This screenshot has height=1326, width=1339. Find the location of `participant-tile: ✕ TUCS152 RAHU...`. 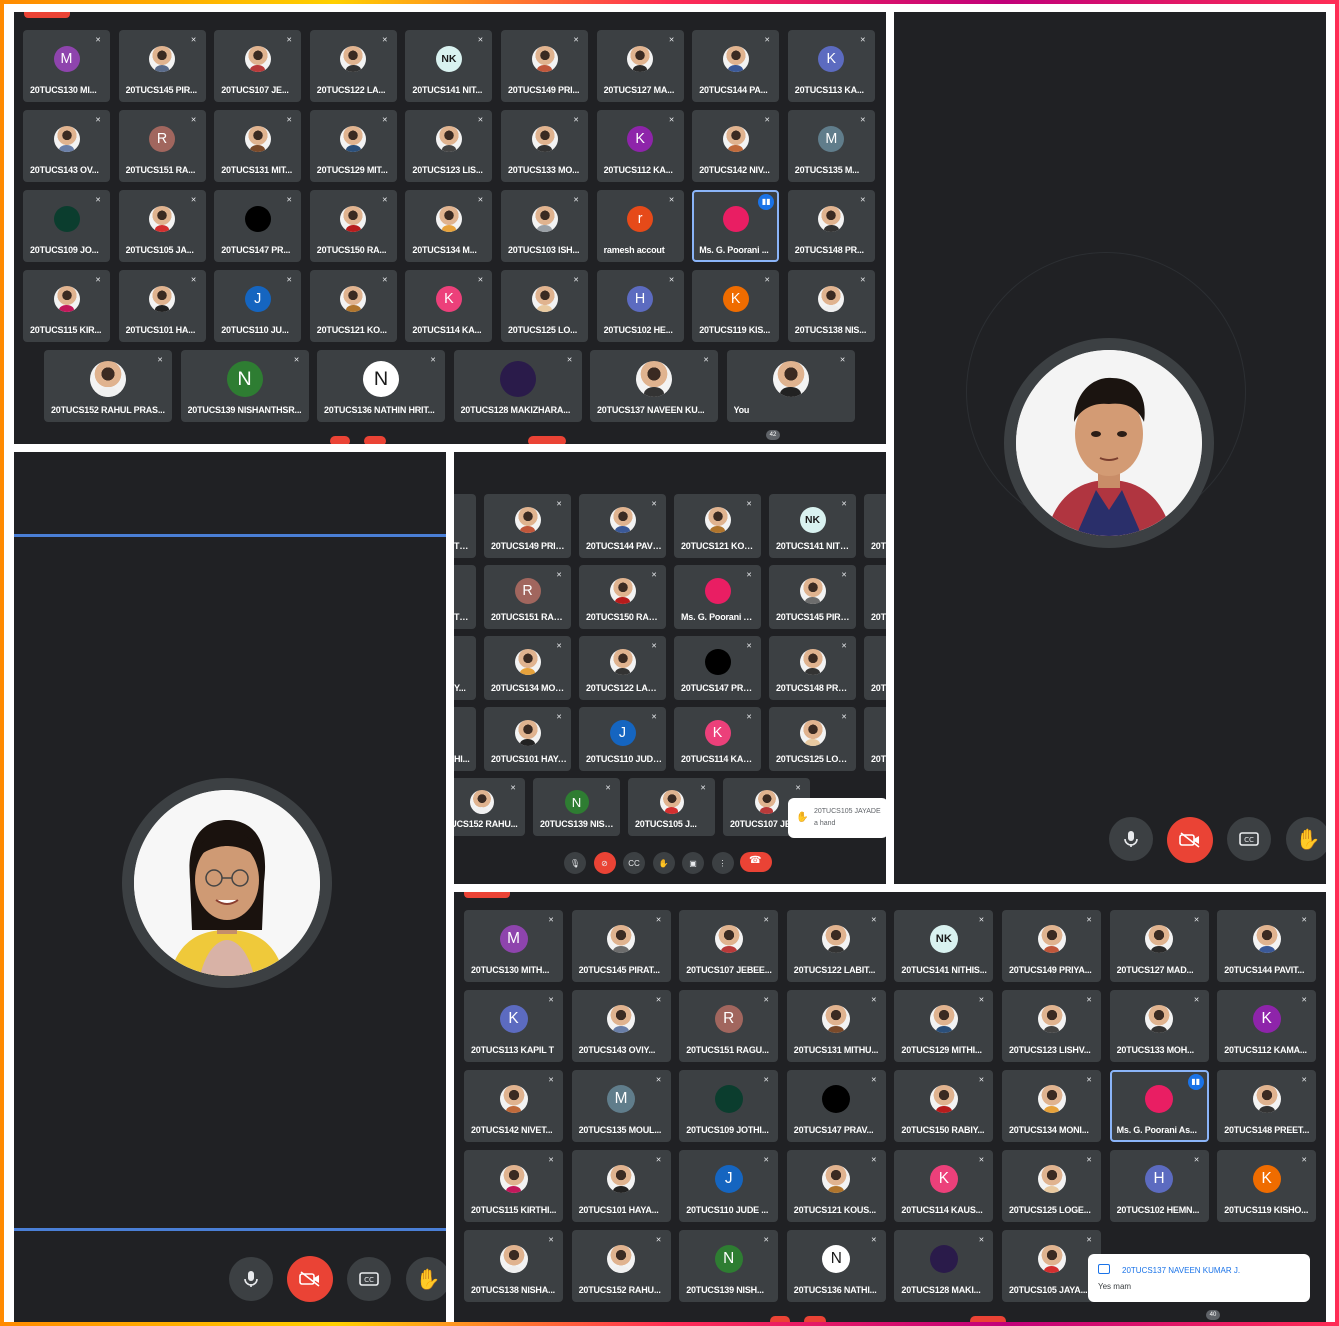

participant-tile: ✕ TUCS152 RAHU... is located at coordinates (489, 807).